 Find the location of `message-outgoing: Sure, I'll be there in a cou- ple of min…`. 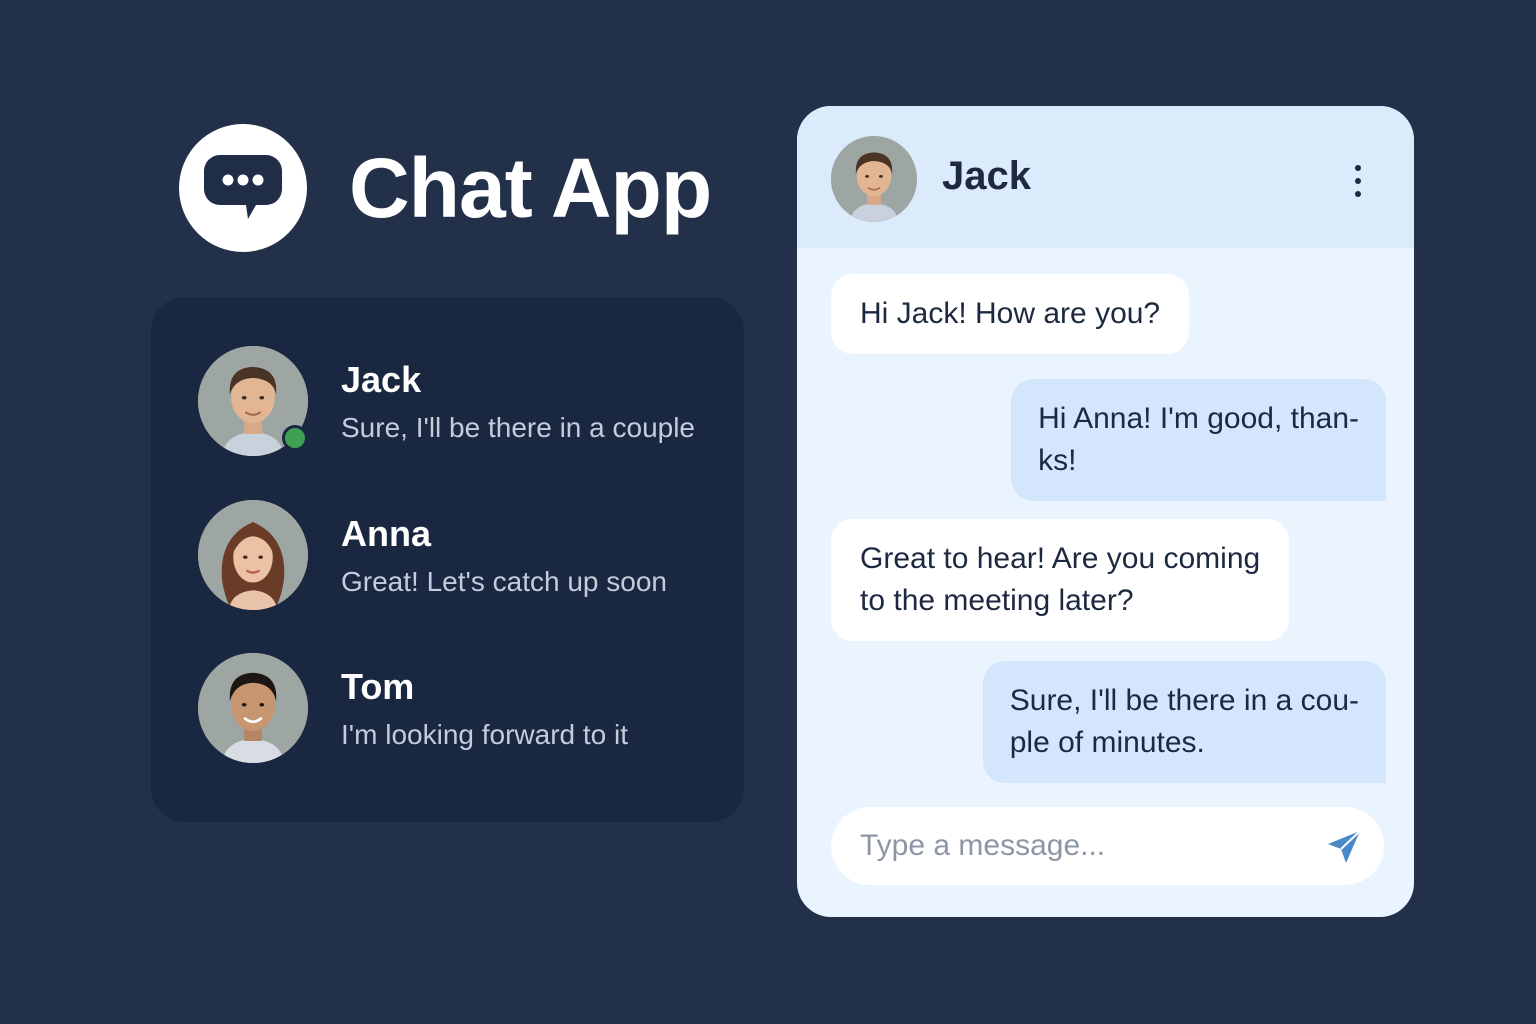

message-outgoing: Sure, I'll be there in a cou- ple of min… is located at coordinates (1184, 722).